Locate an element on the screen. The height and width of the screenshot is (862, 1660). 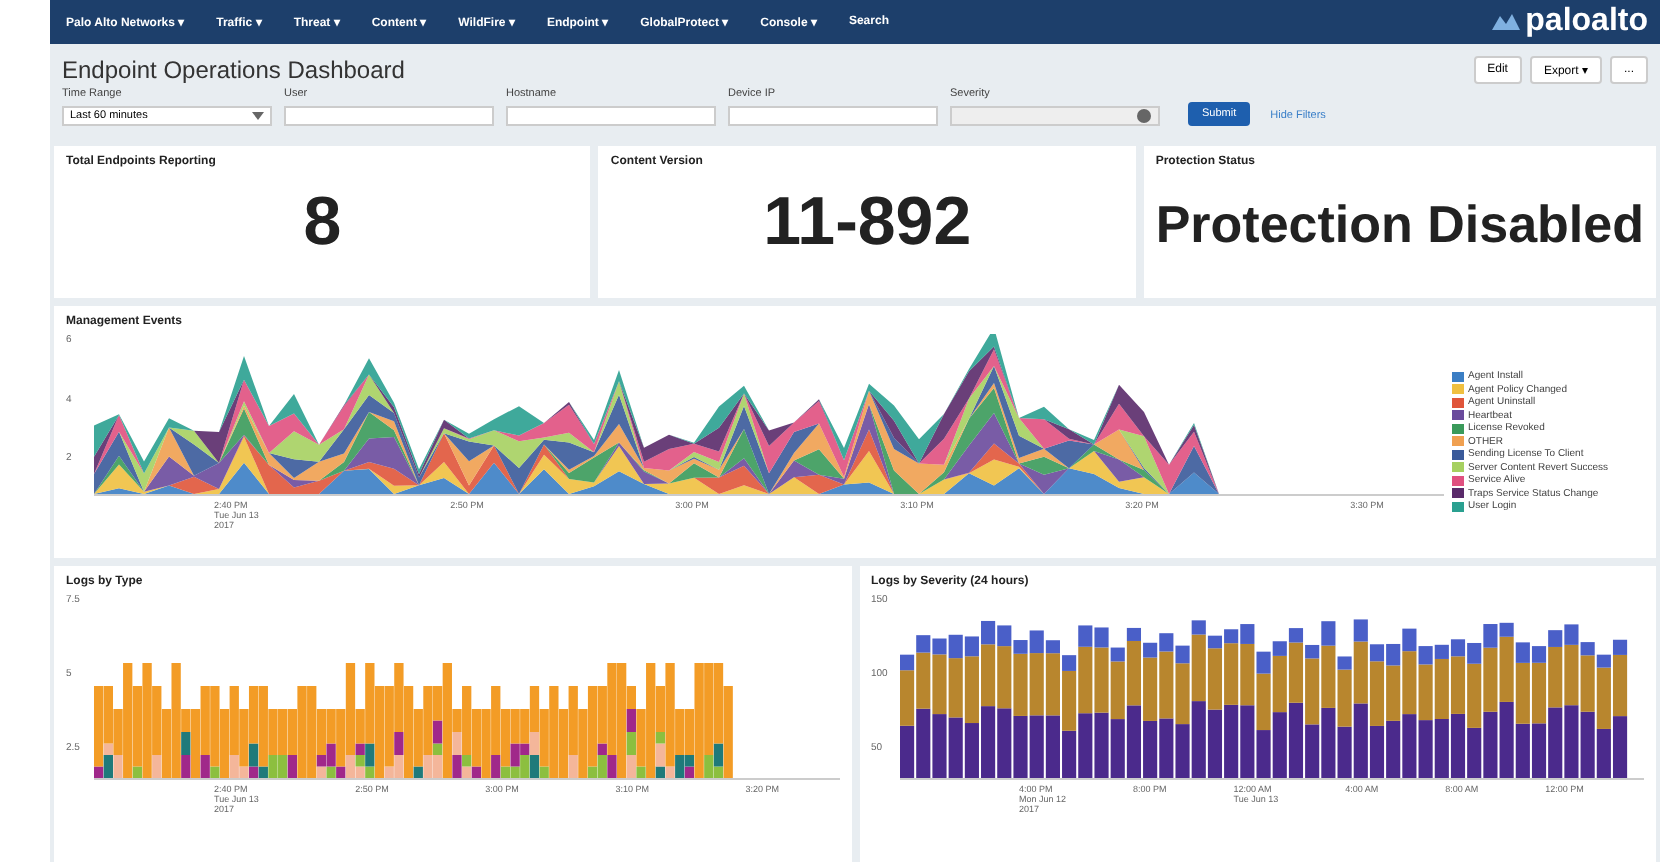
logo-icon is located at coordinates (1505, 22).